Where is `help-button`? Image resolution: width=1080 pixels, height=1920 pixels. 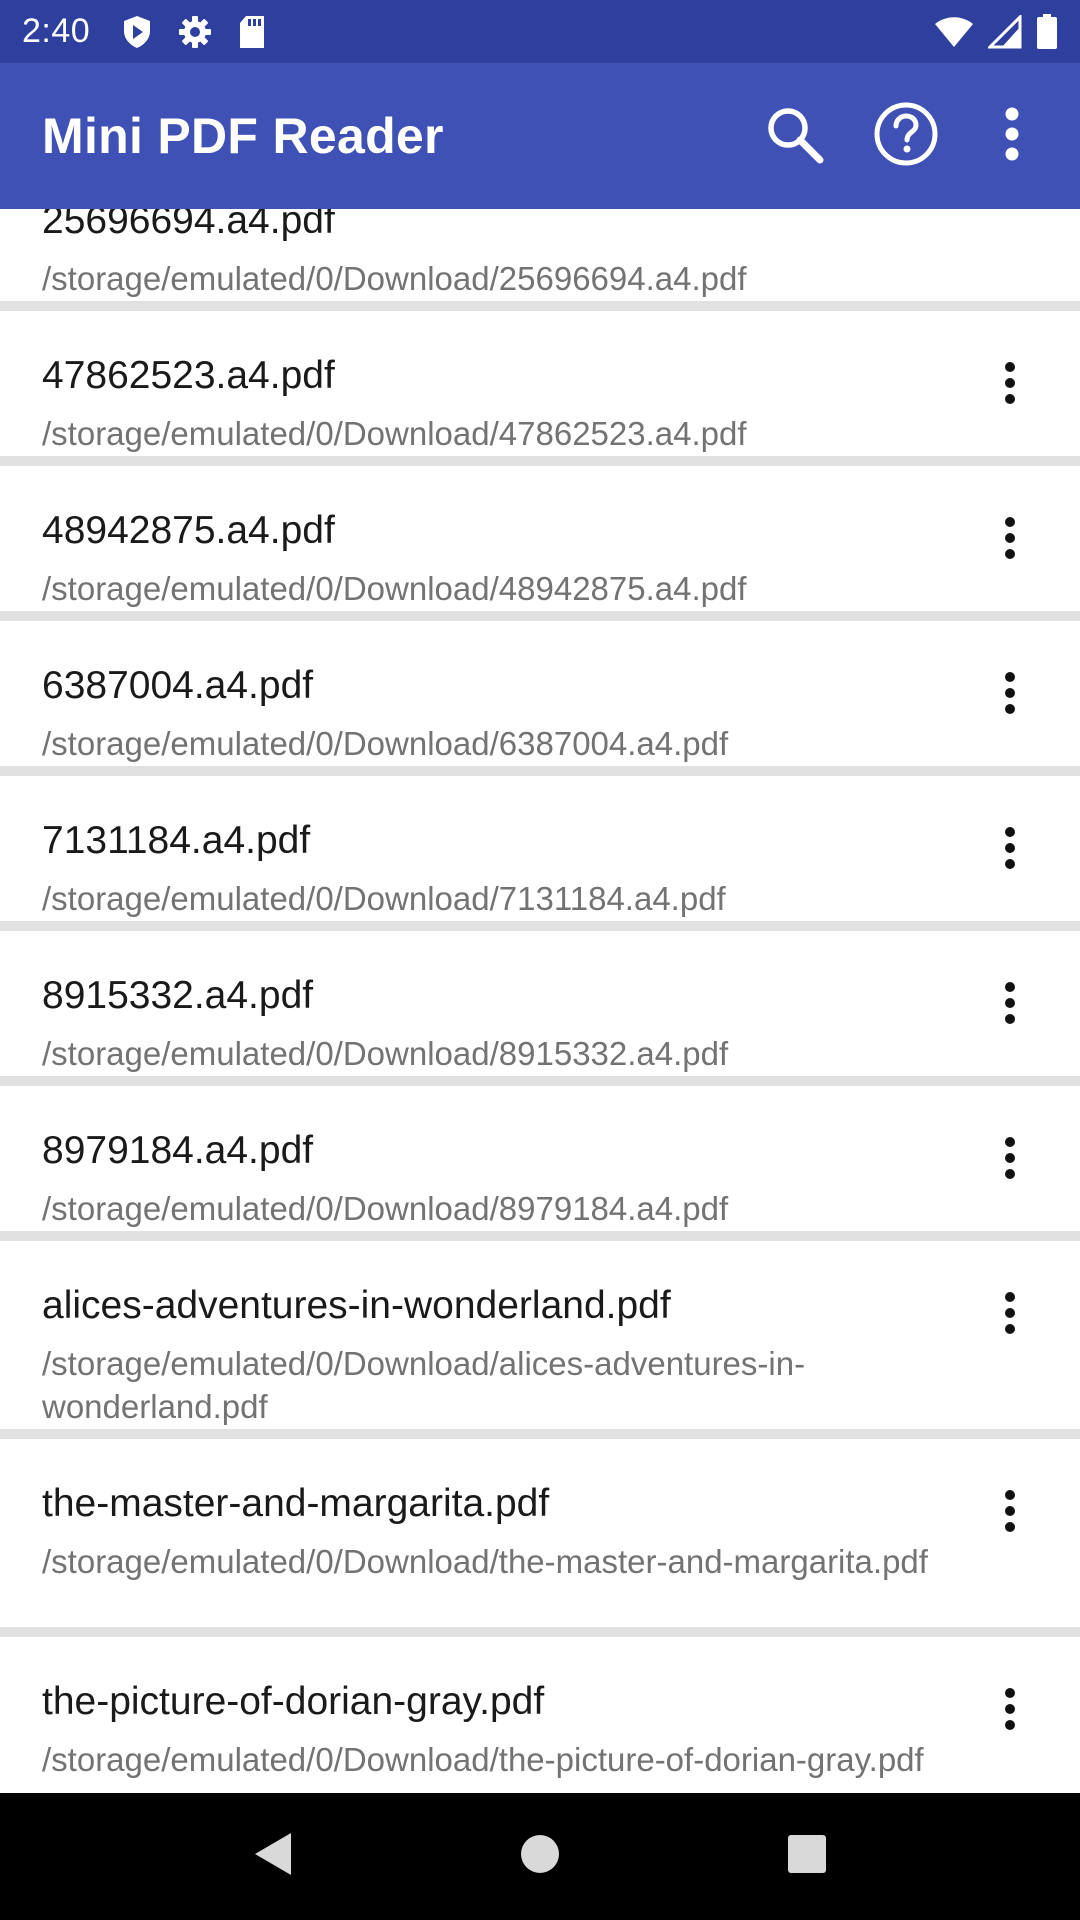
help-button is located at coordinates (906, 136).